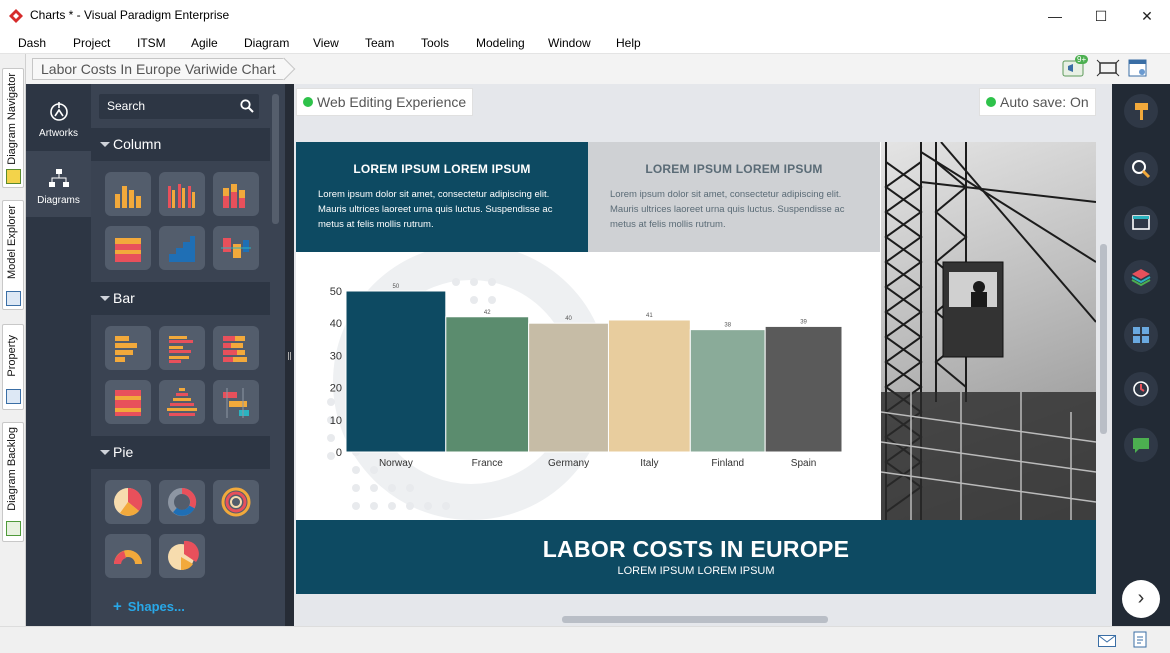  Describe the element at coordinates (336, 356) in the screenshot. I see `y-tick-label: 30` at that location.